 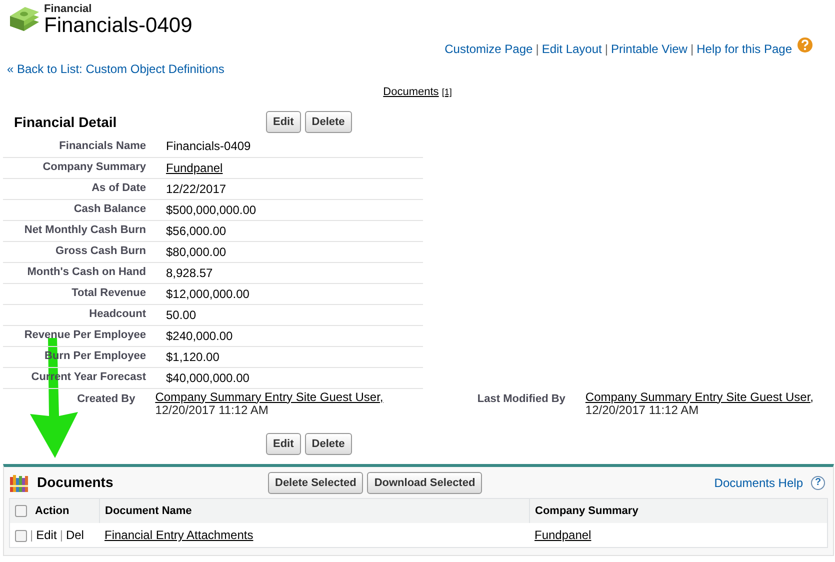 I want to click on row-checkbox, so click(x=21, y=536).